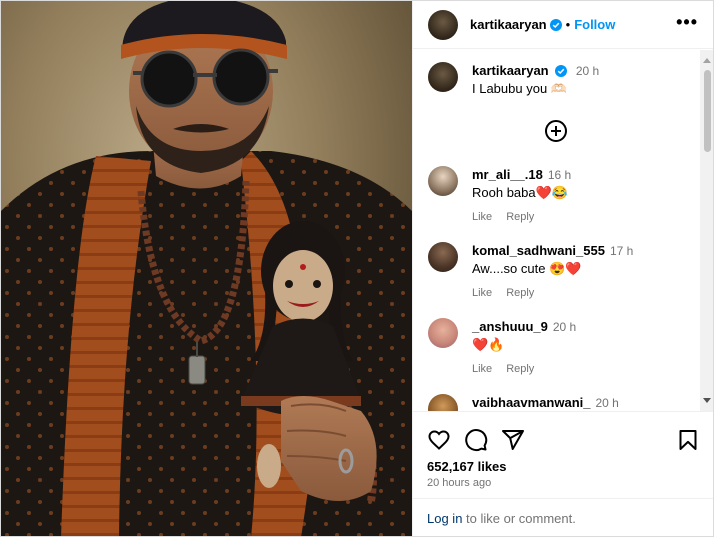  Describe the element at coordinates (444, 518) in the screenshot. I see `login-link: Log in` at that location.